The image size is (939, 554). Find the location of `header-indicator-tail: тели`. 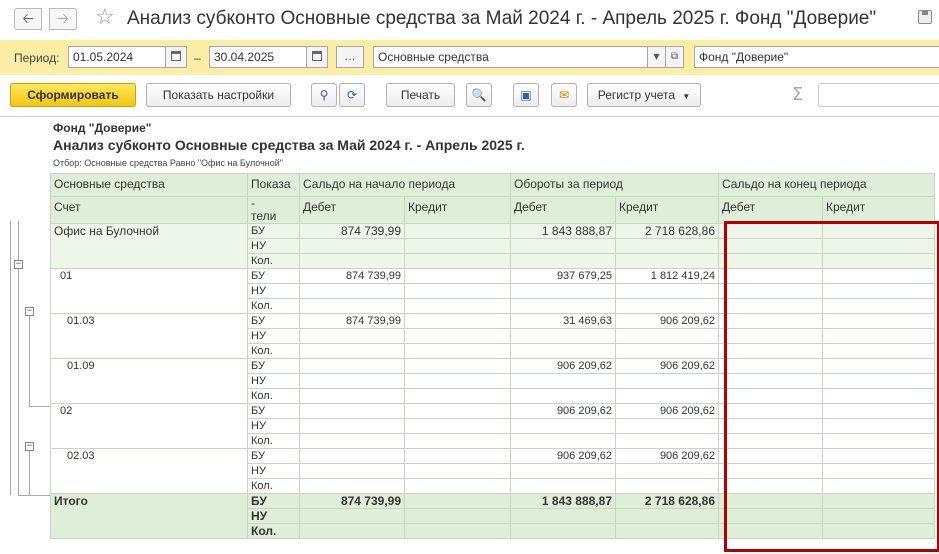

header-indicator-tail: тели is located at coordinates (264, 216).